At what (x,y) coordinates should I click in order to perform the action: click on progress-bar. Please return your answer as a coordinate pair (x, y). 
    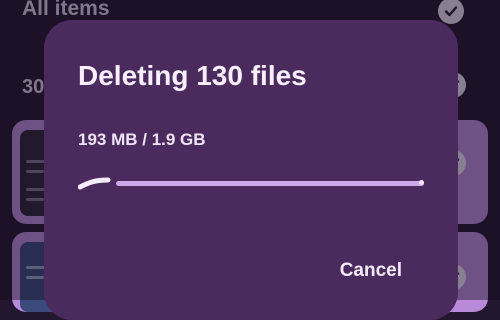
    Looking at the image, I should click on (251, 184).